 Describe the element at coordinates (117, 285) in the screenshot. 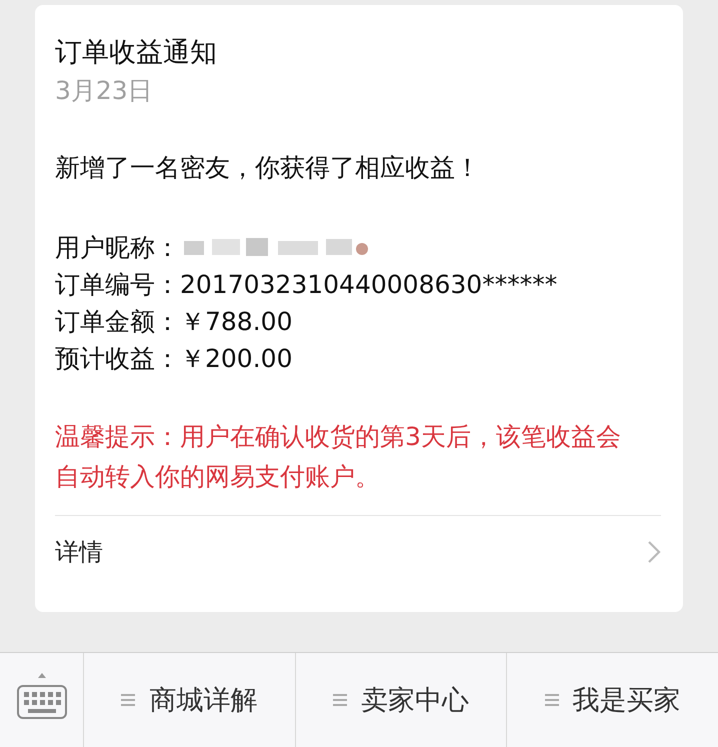

I see `field-label: 订单编号：` at that location.